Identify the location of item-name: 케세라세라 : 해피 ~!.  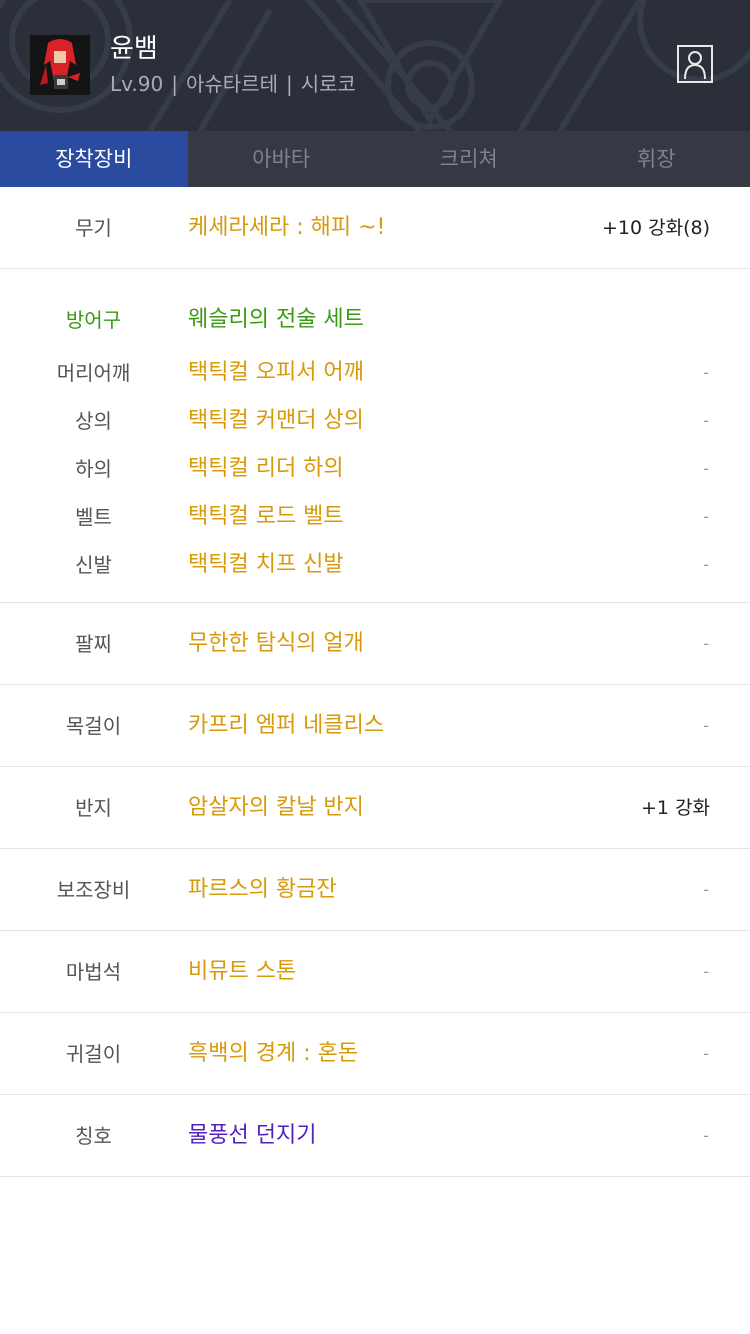
(286, 228).